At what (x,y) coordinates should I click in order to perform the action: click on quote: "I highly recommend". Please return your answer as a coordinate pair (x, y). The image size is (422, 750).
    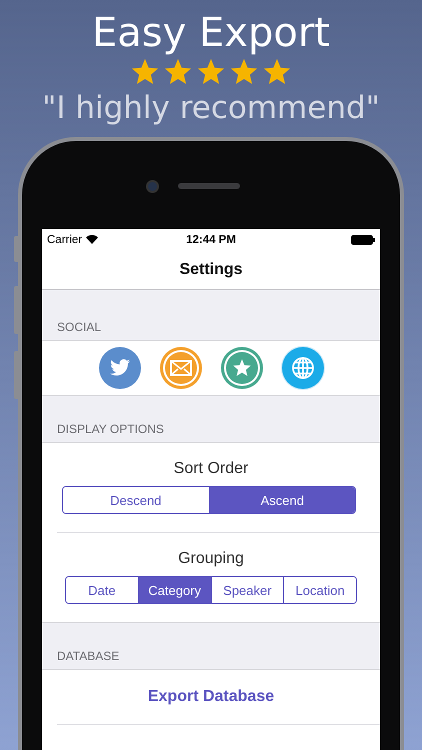
    Looking at the image, I should click on (211, 108).